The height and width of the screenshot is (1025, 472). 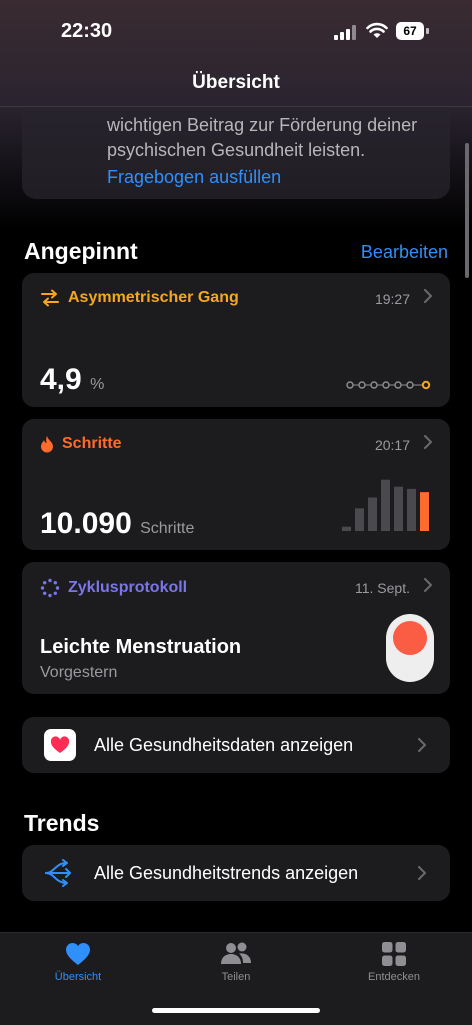 I want to click on pinned-heading: Angepinnt, so click(x=81, y=251).